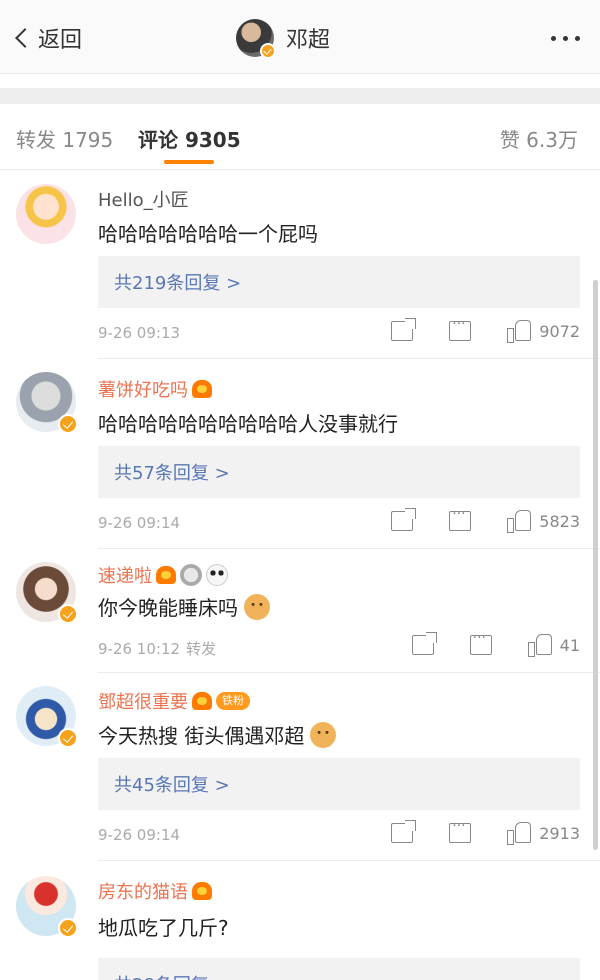 The image size is (600, 980). I want to click on comment-username: 房东的猫语, so click(155, 891).